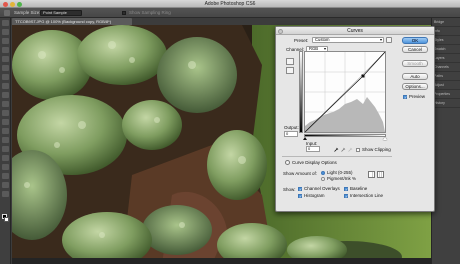 This screenshot has width=460, height=264. I want to click on preset-select: Custom, so click(348, 40).